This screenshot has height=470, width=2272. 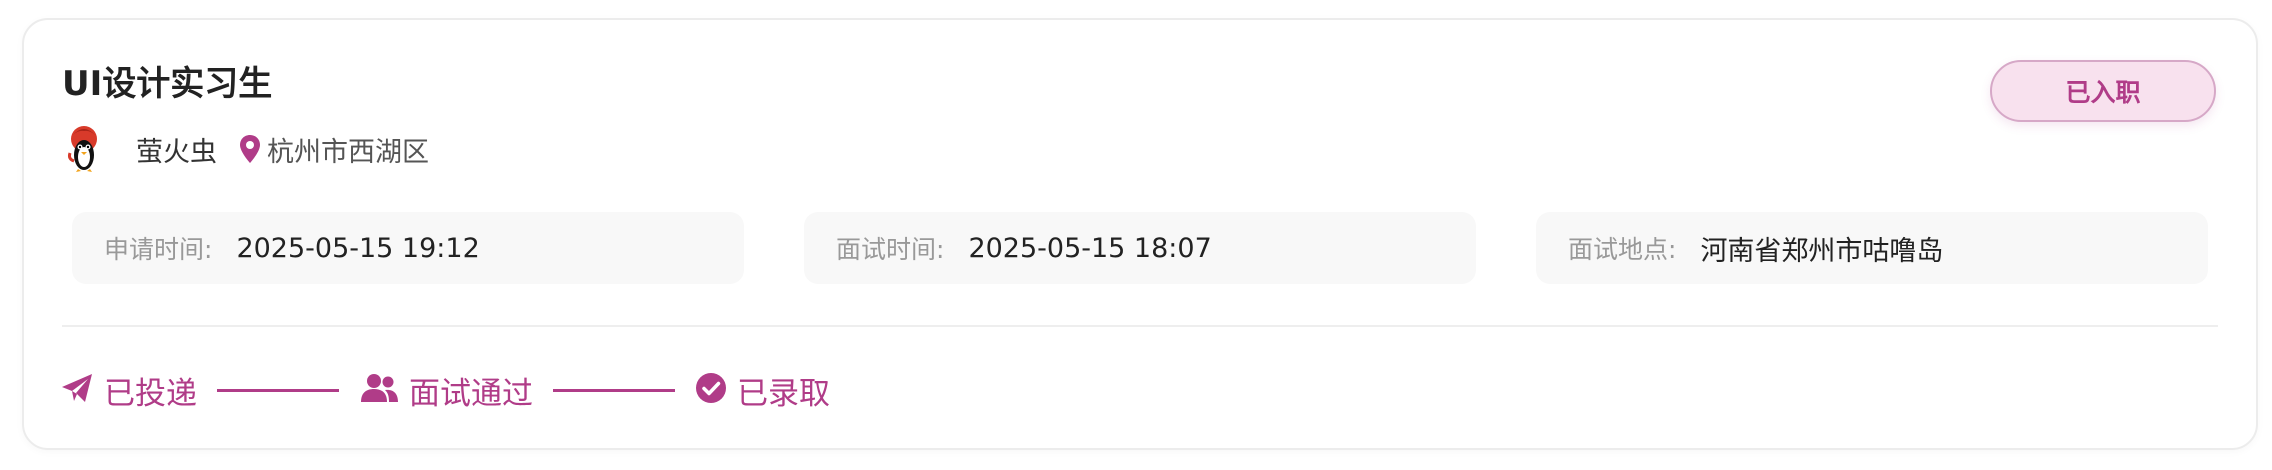 I want to click on company-name: 萤火虫, so click(x=176, y=152).